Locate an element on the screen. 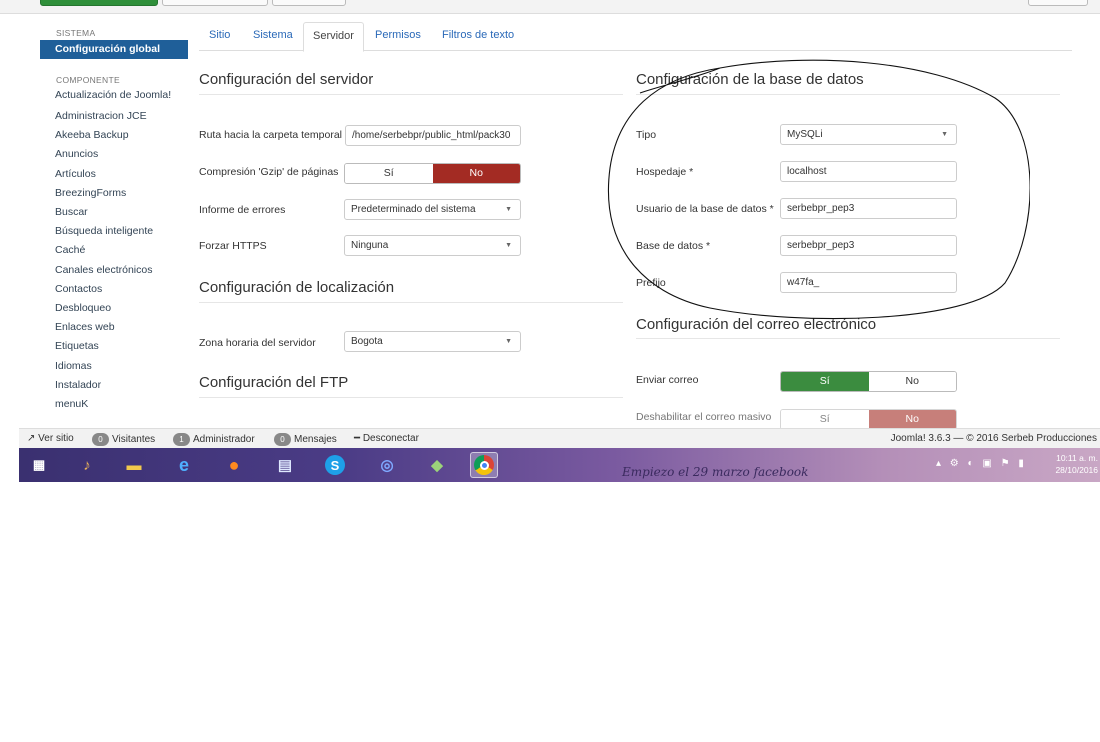  sidebar-item-installer: Instalador is located at coordinates (114, 385).